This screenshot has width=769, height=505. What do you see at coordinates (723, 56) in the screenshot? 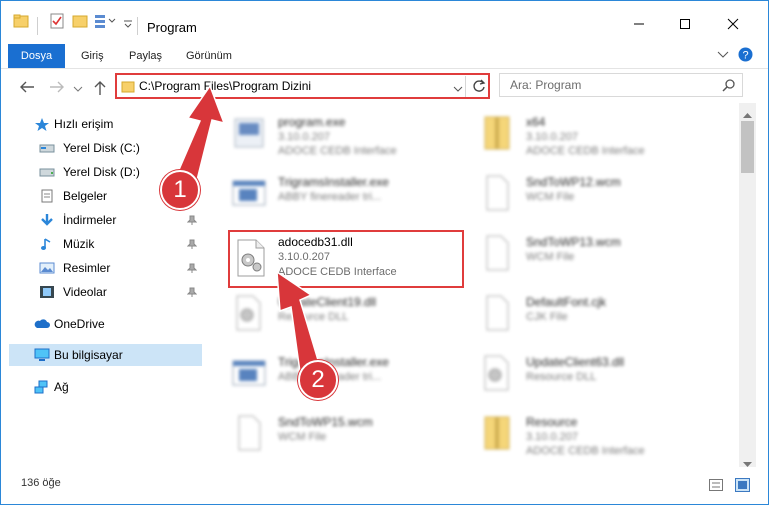
I see `expand-ribbon-icon` at bounding box center [723, 56].